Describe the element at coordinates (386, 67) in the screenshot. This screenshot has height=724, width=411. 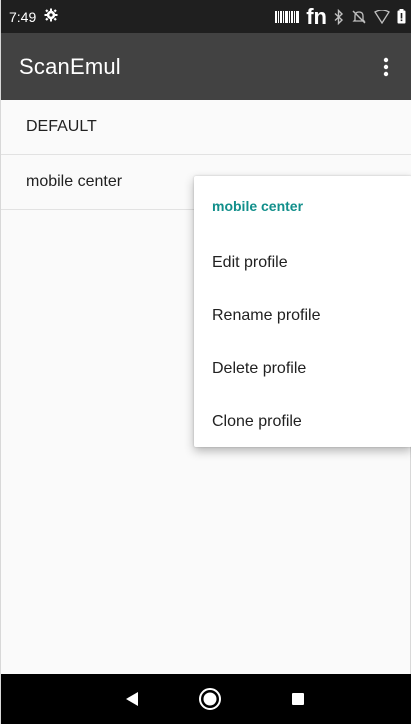
I see `more-vert-icon` at that location.